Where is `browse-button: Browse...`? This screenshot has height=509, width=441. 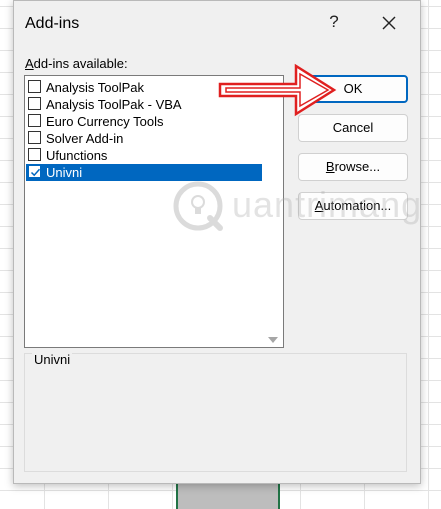
browse-button: Browse... is located at coordinates (353, 167).